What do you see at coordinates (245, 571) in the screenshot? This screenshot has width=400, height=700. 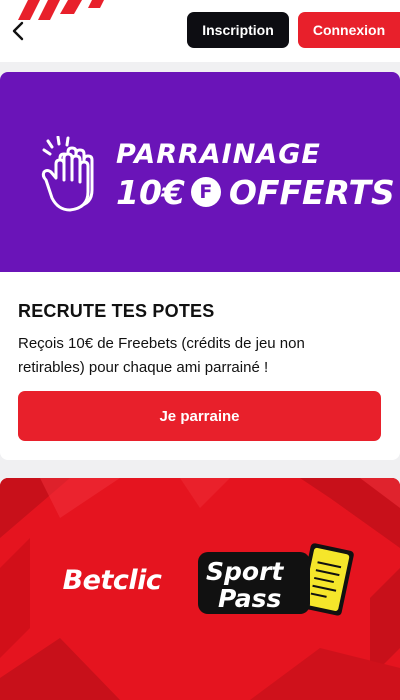 I see `sport-pass-line1: Sport` at bounding box center [245, 571].